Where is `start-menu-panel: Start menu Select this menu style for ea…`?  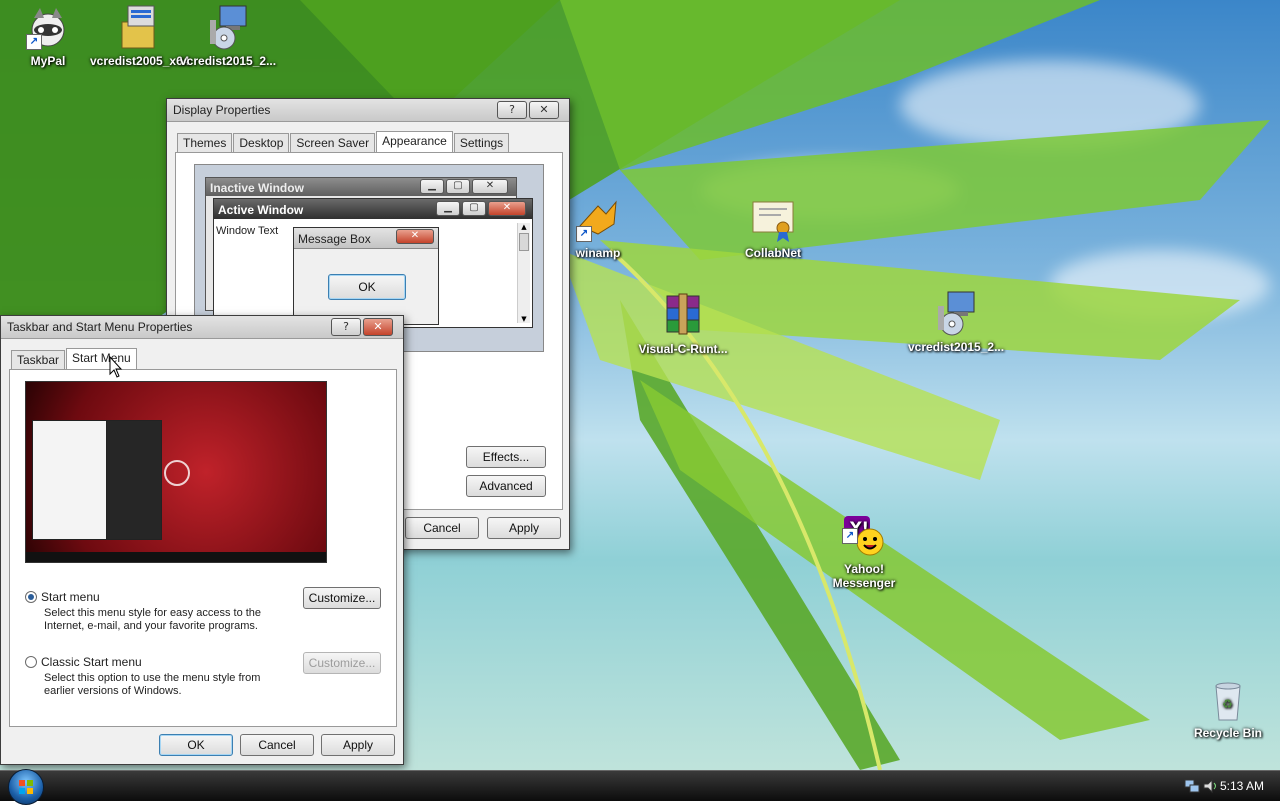
start-menu-panel: Start menu Select this menu style for ea… is located at coordinates (203, 548).